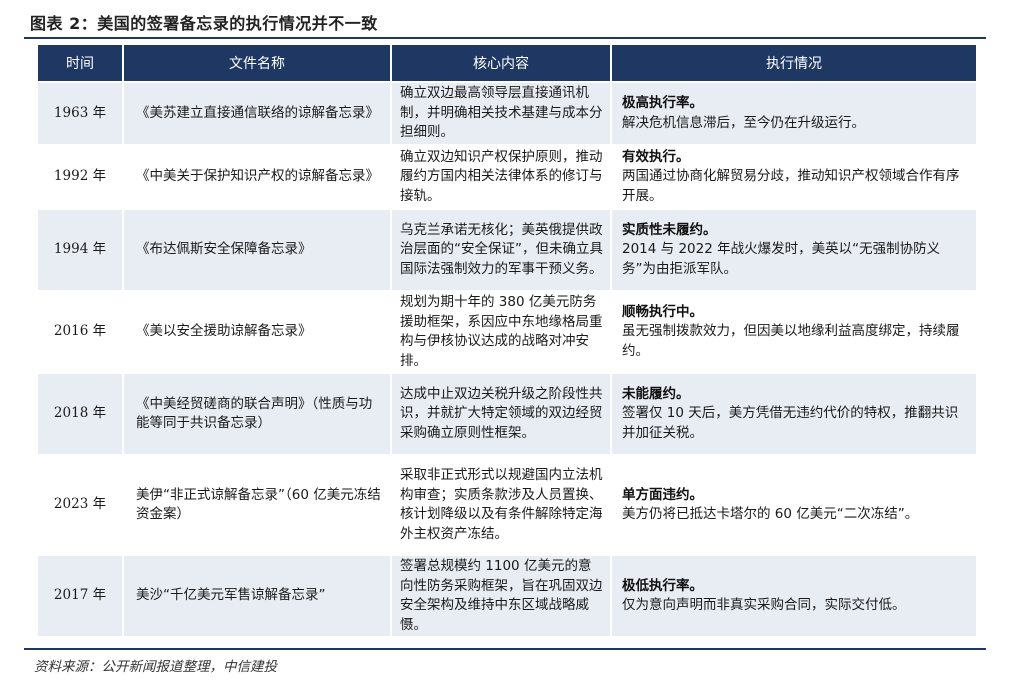 This screenshot has width=1011, height=689. I want to click on cell-document-name: 《中美关于保护知识产权的谅解备忘录》, so click(257, 177).